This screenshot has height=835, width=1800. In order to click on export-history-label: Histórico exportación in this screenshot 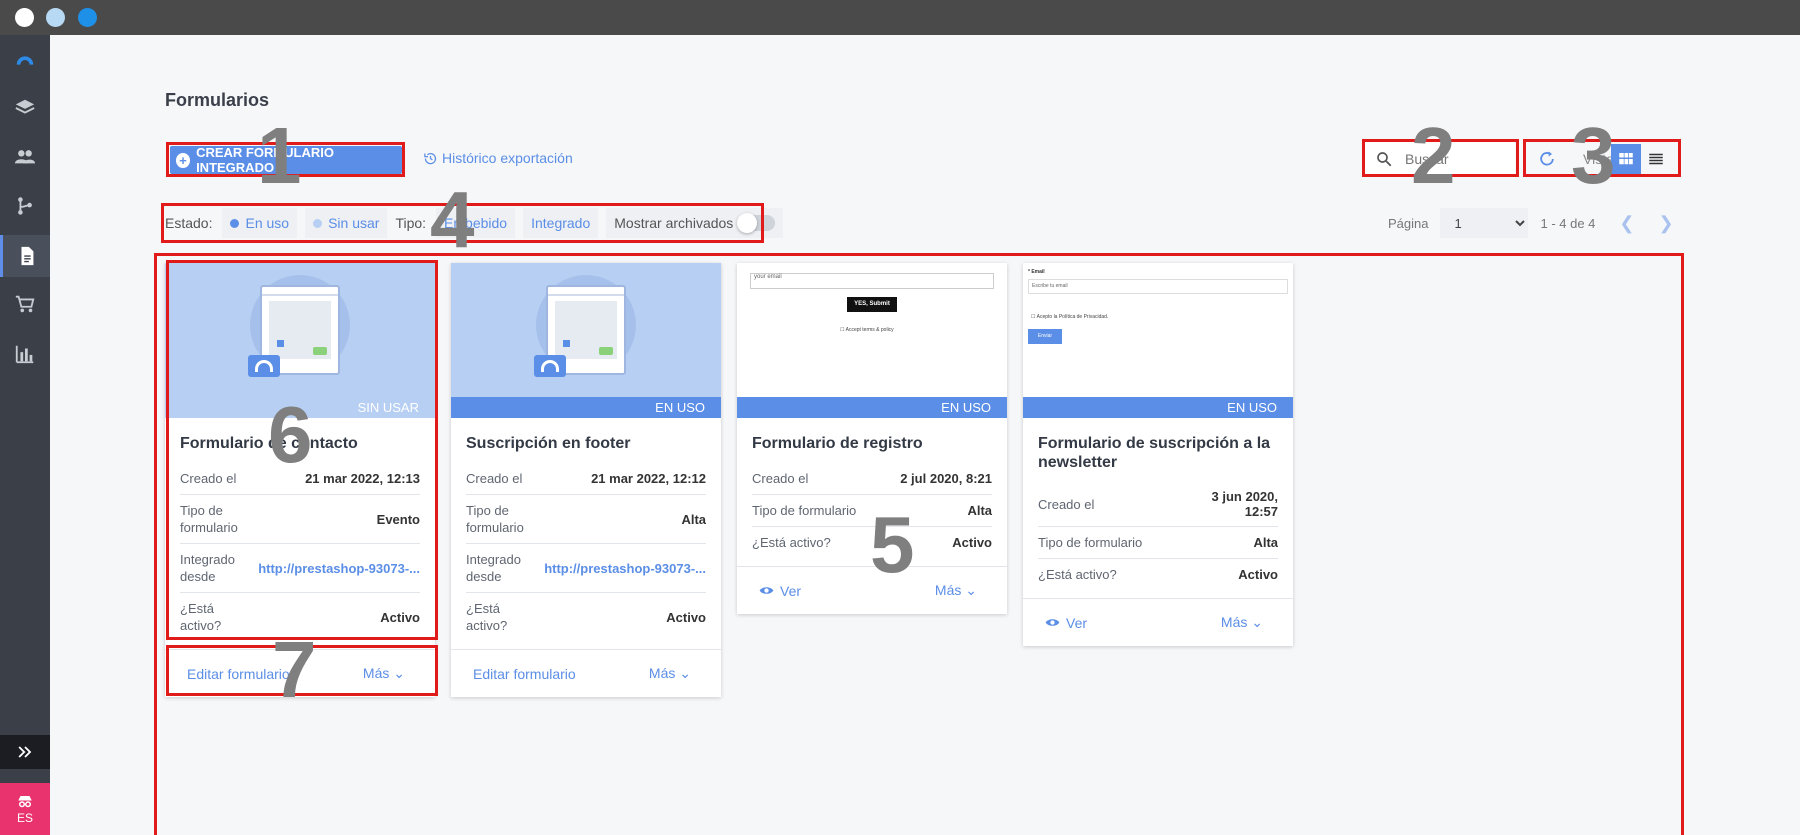, I will do `click(507, 158)`.